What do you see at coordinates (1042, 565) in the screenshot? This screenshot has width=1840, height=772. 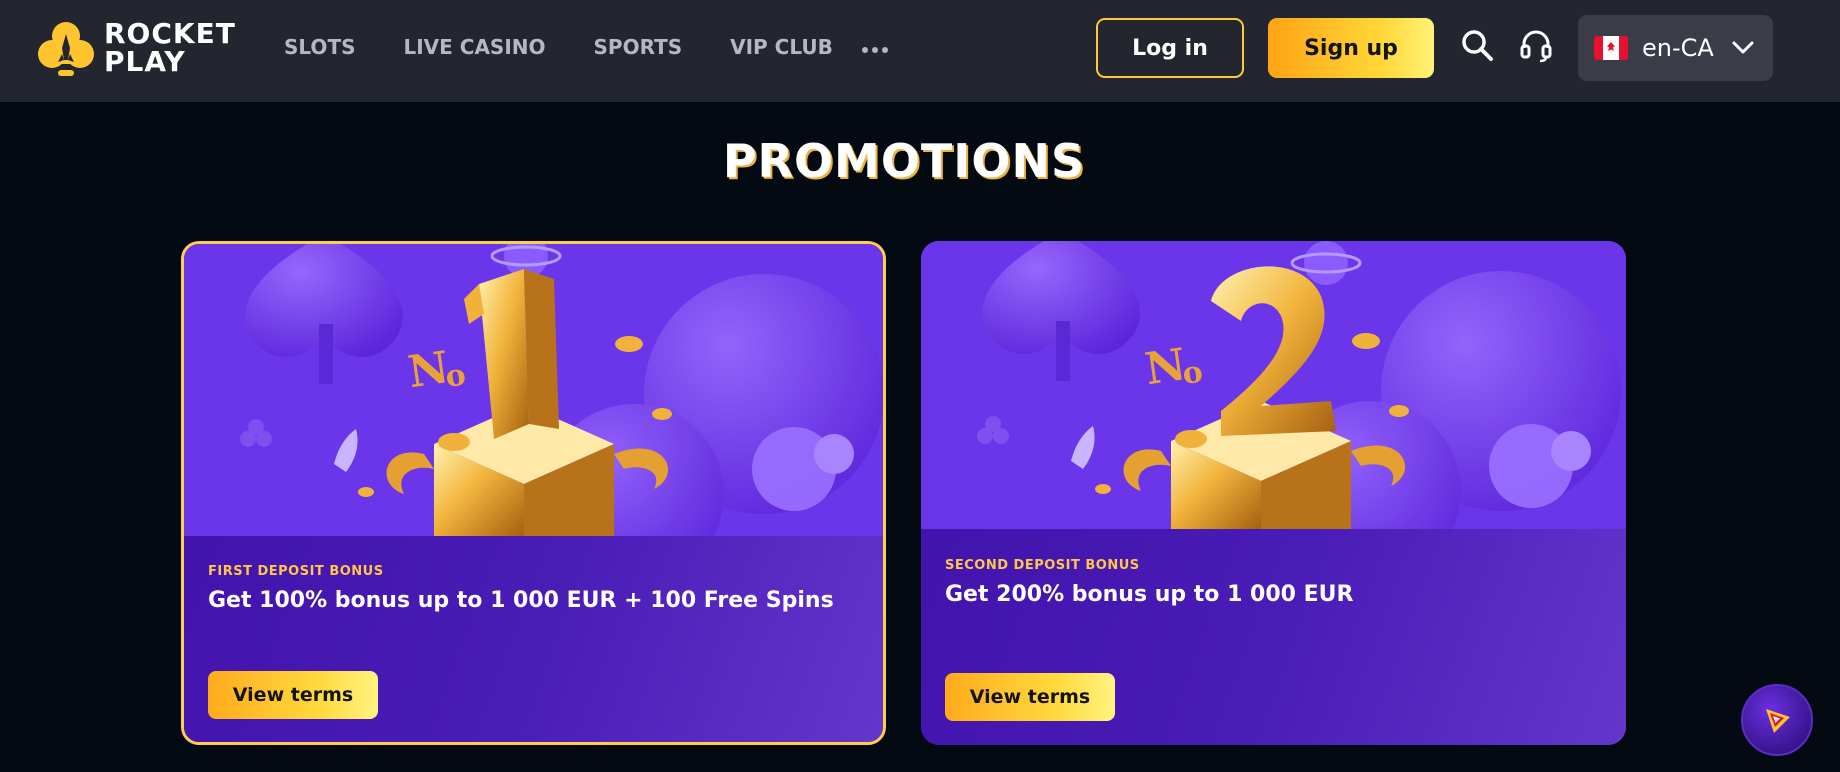 I see `promo-label: SECOND DEPOSIT BONUS` at bounding box center [1042, 565].